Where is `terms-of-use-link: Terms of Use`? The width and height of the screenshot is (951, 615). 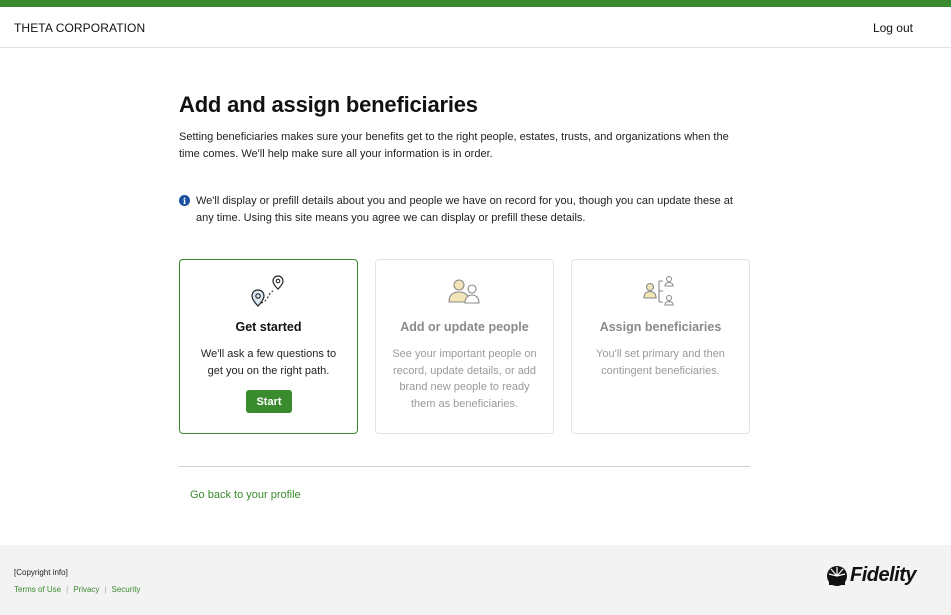 terms-of-use-link: Terms of Use is located at coordinates (37, 589).